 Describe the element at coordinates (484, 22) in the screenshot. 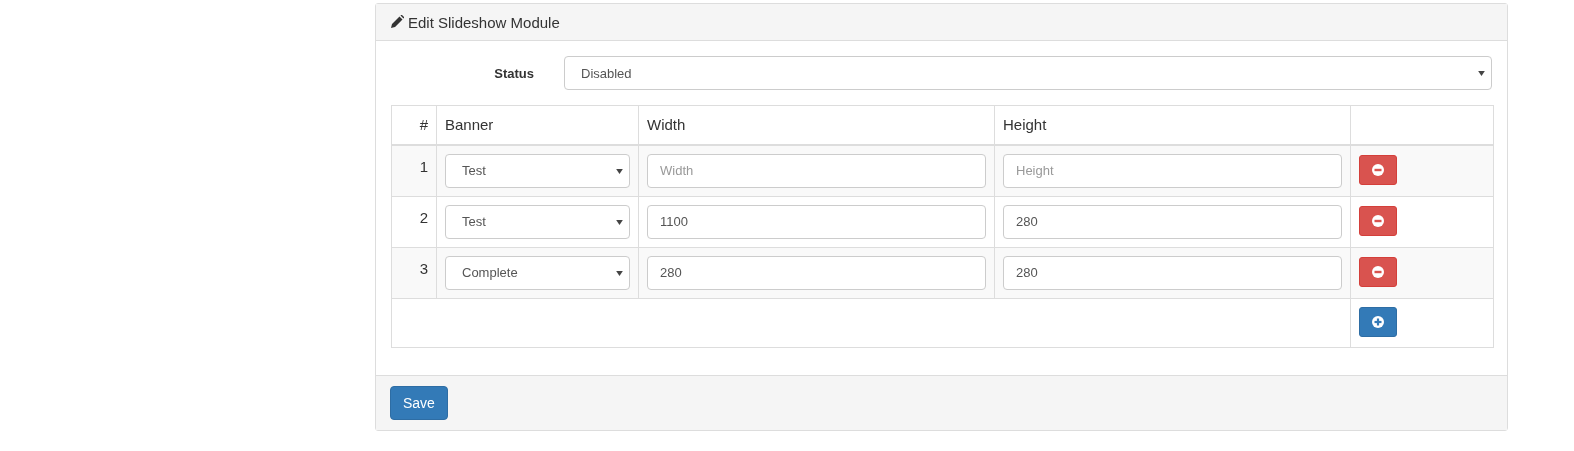

I see `panel-title: Edit Slideshow Module` at that location.